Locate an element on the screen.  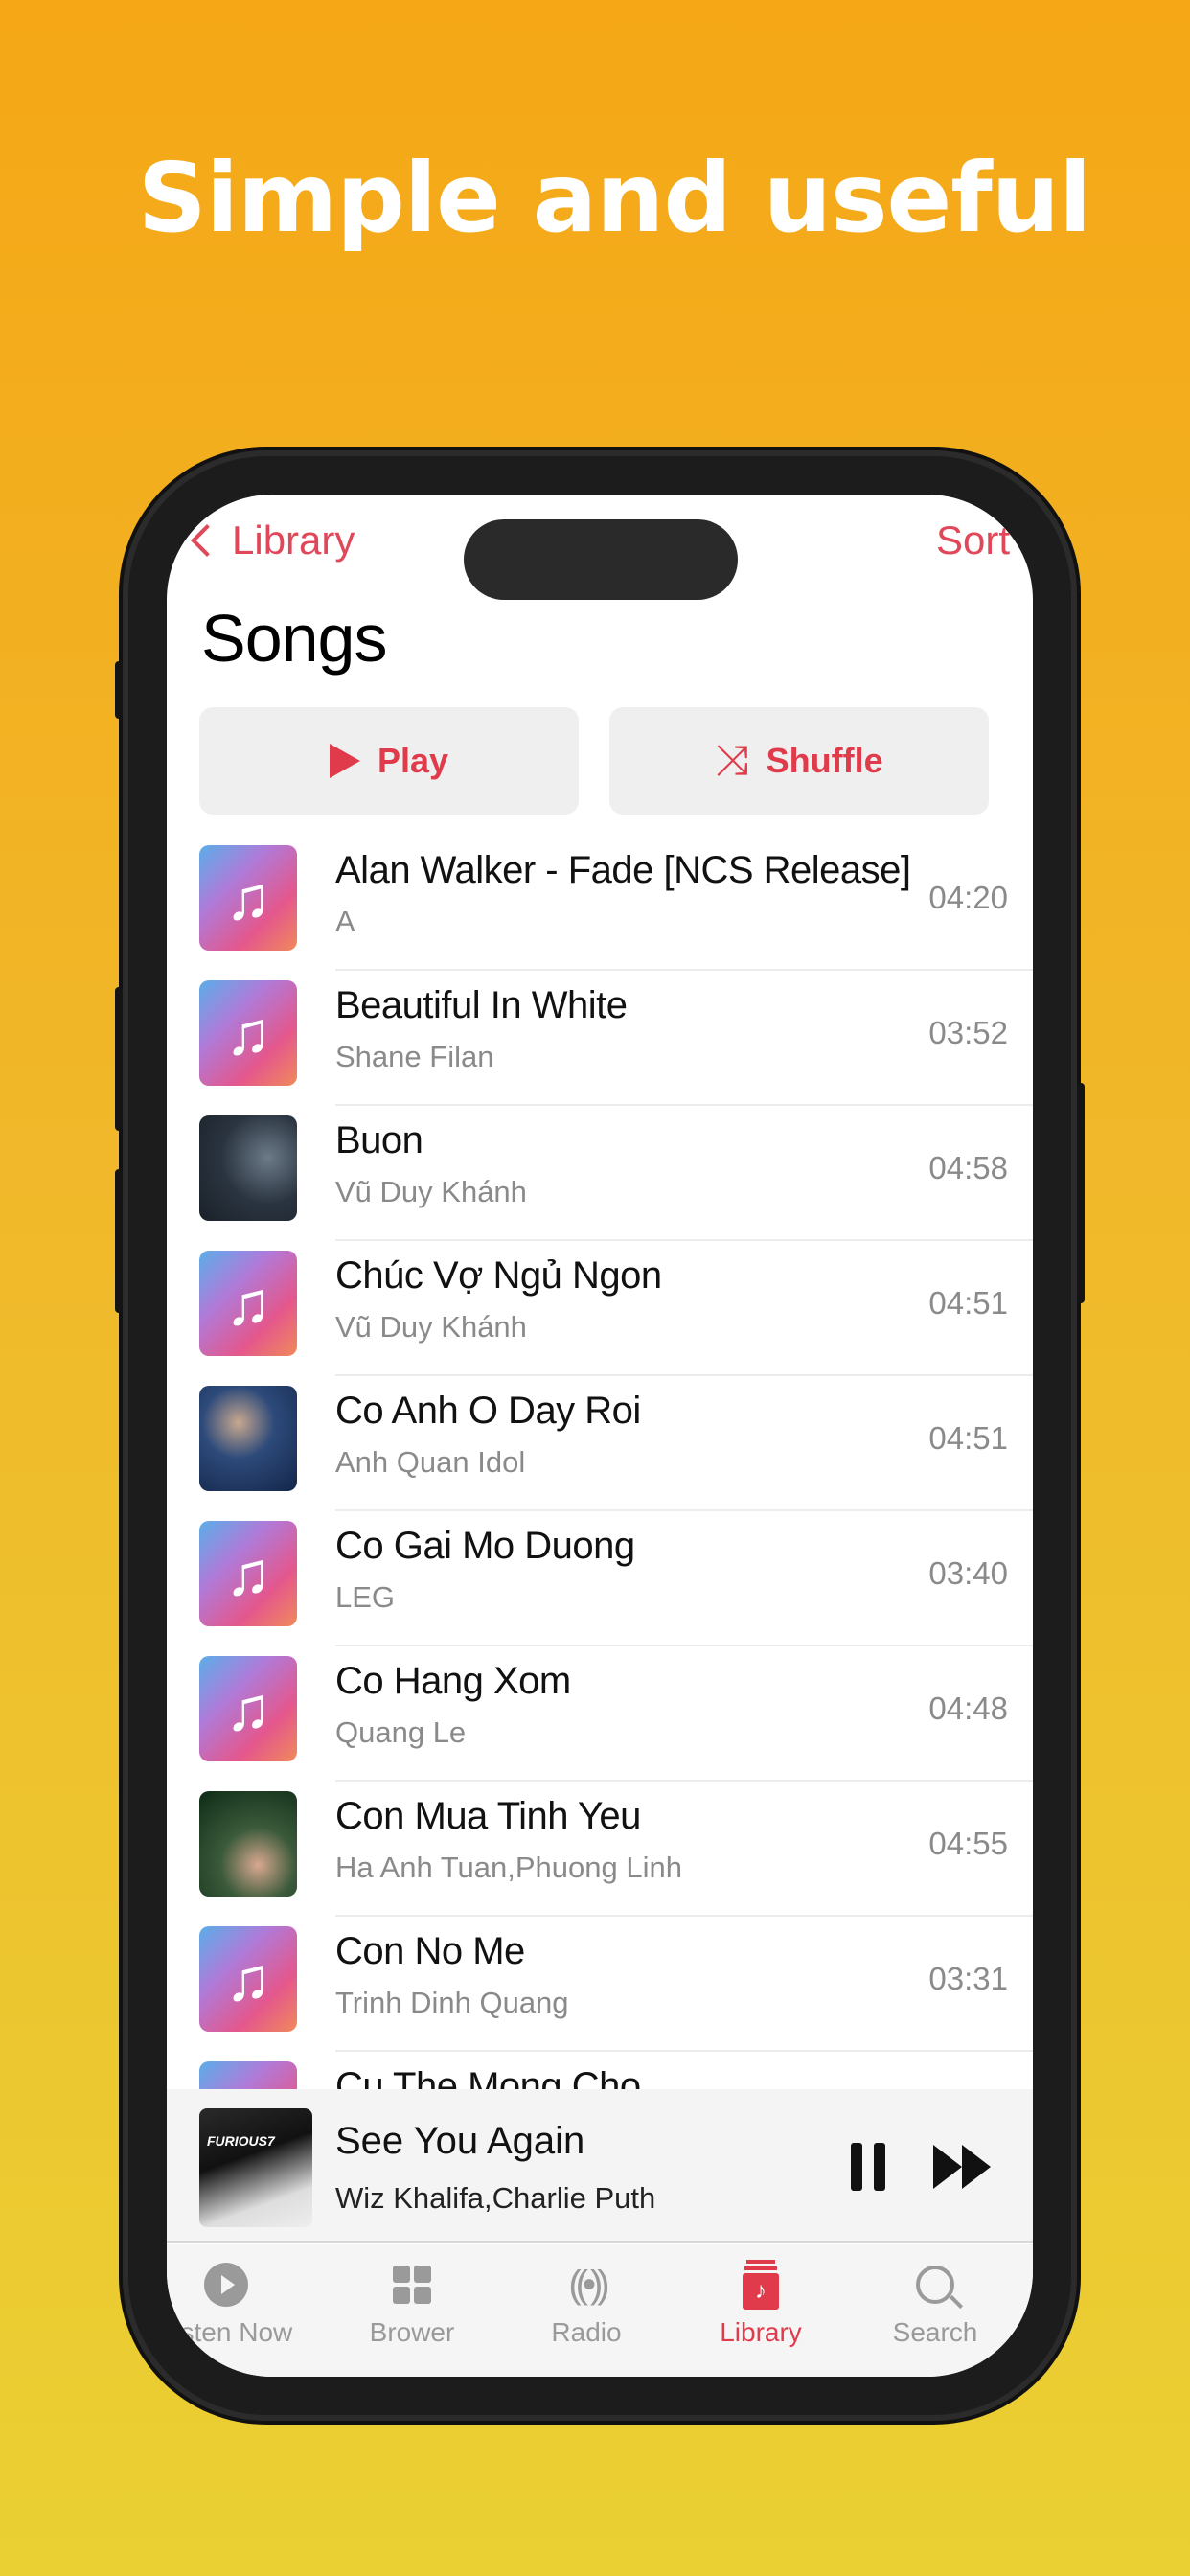
pause-icon is located at coordinates (868, 2167).